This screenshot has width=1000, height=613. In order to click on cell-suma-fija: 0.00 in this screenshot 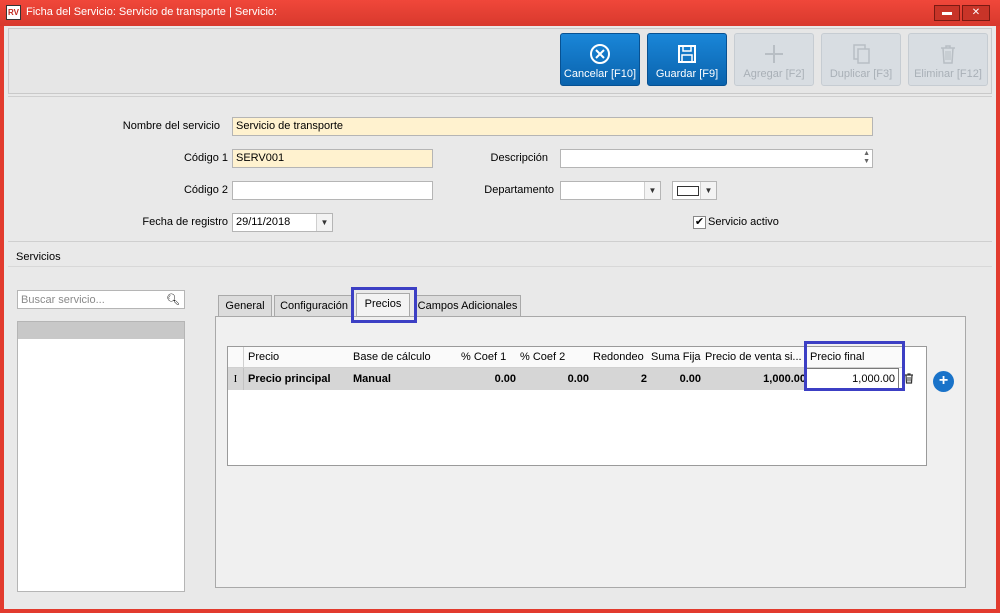, I will do `click(676, 379)`.